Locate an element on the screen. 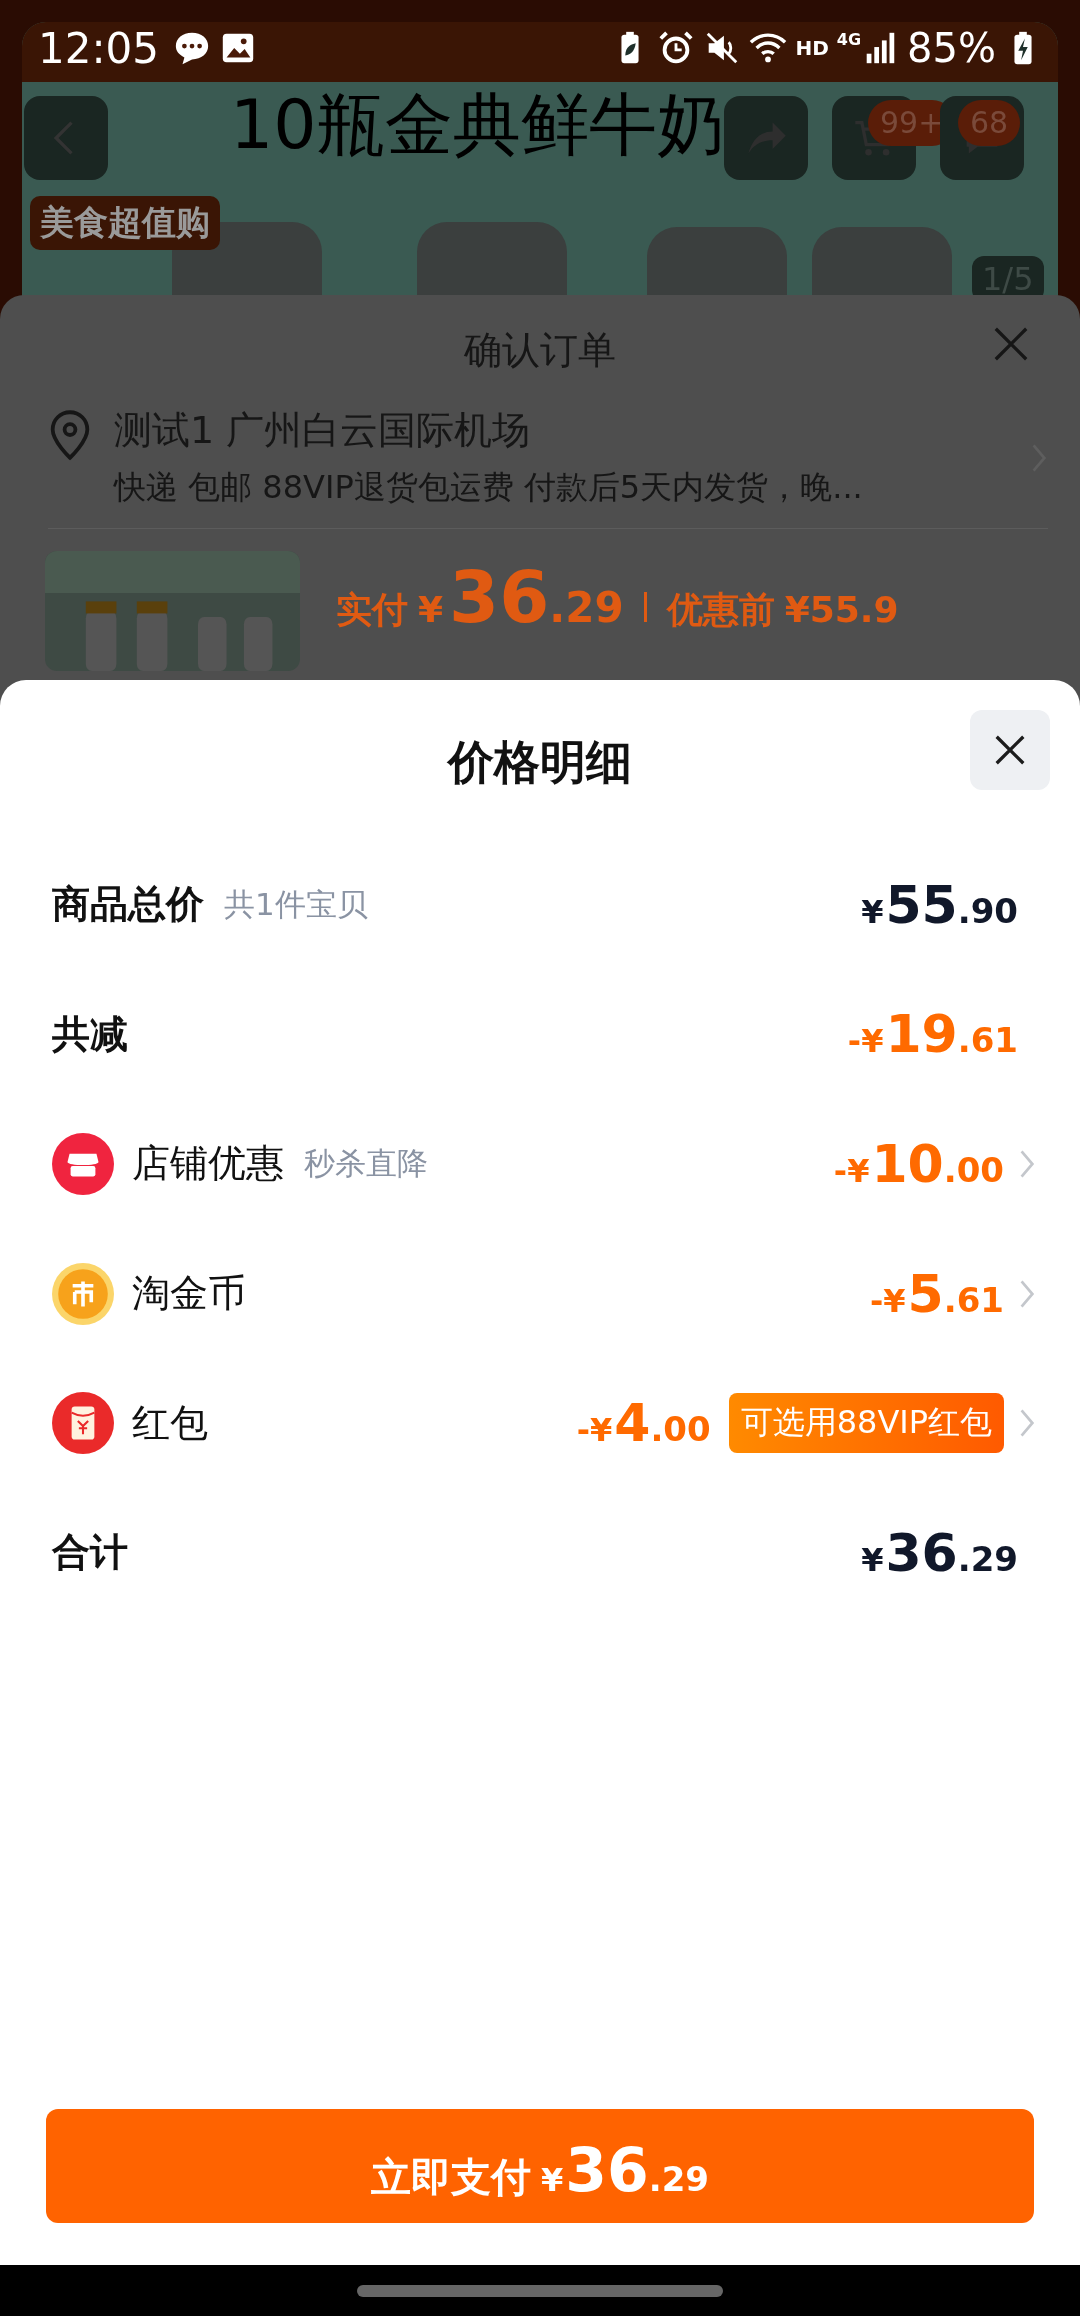 The image size is (1080, 2316). row-note: 共1件宝贝 is located at coordinates (296, 904).